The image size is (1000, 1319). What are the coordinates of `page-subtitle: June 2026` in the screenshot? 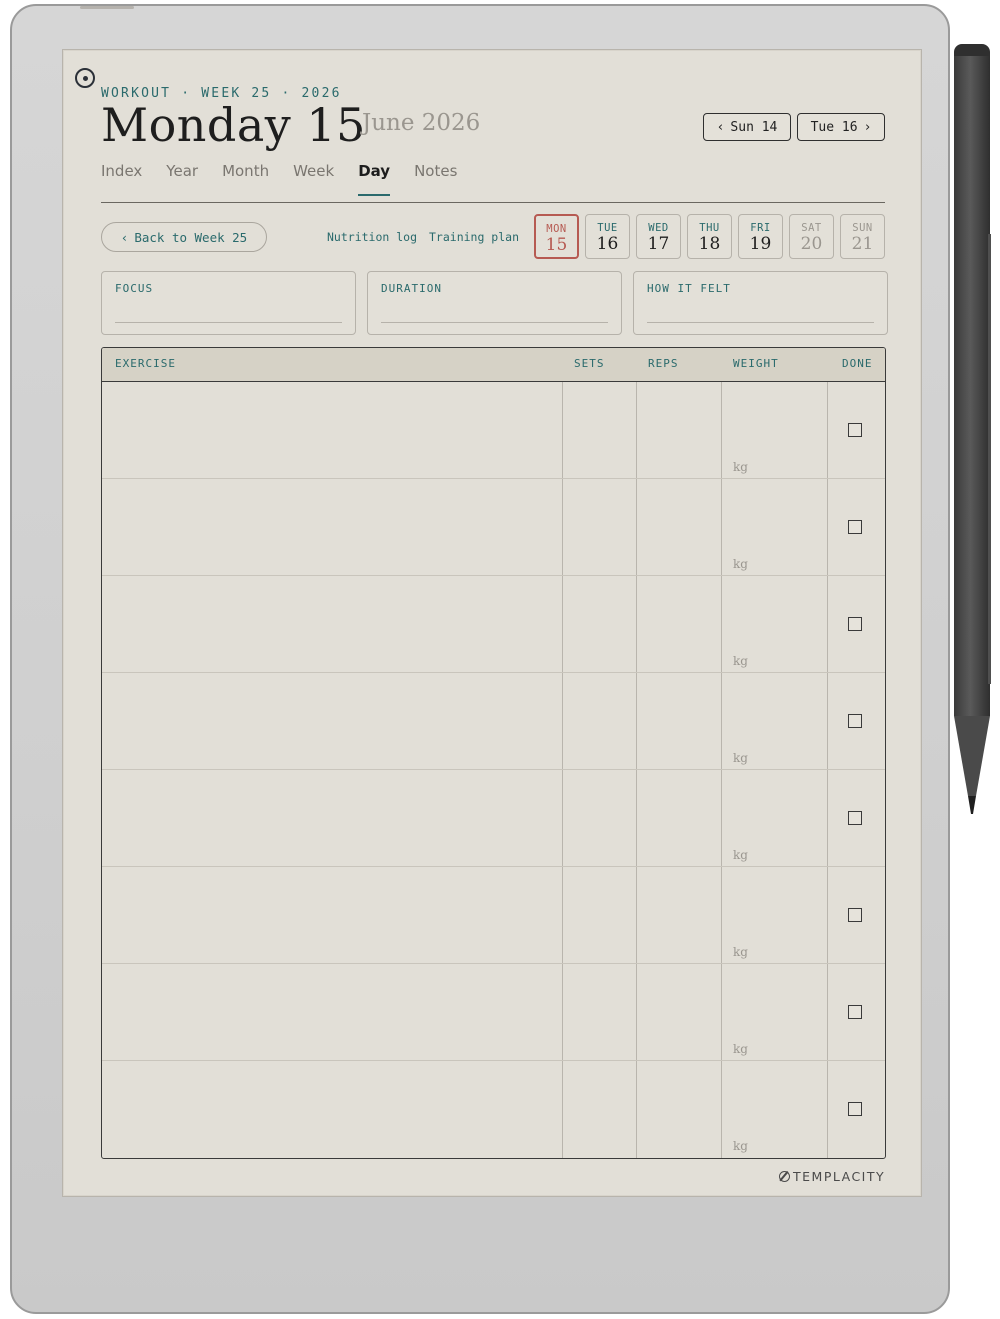 It's located at (421, 123).